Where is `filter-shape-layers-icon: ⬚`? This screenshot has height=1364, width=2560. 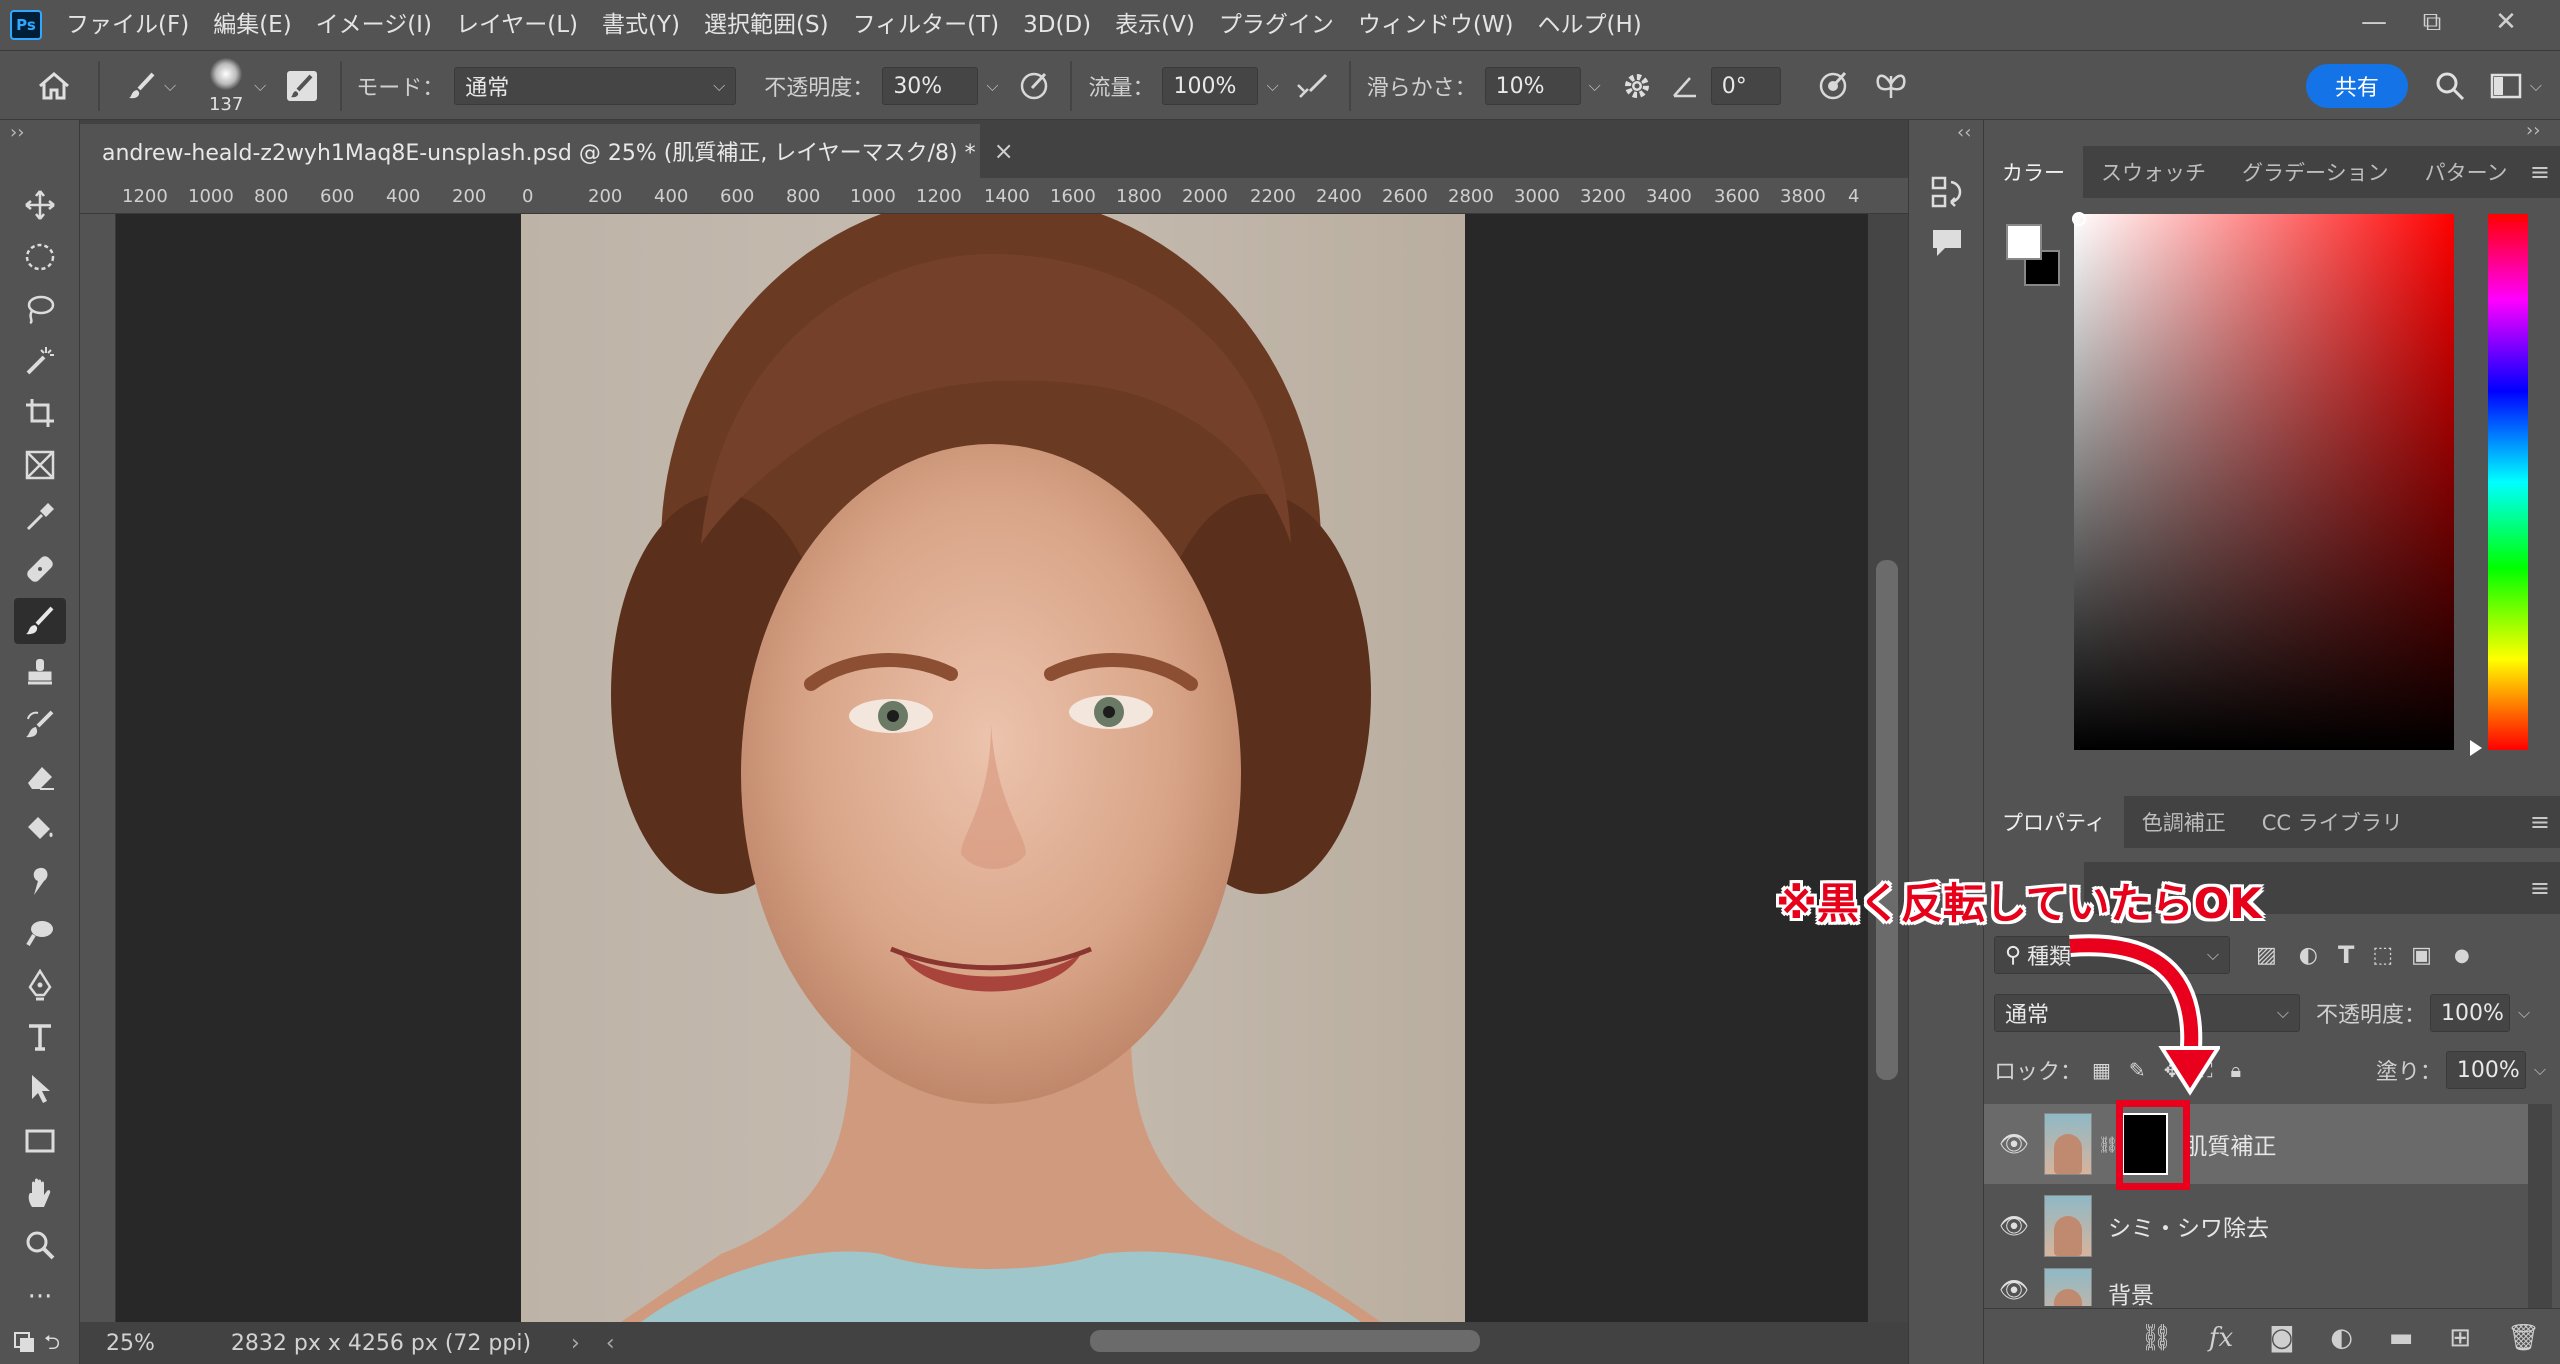
filter-shape-layers-icon: ⬚ is located at coordinates (2382, 955).